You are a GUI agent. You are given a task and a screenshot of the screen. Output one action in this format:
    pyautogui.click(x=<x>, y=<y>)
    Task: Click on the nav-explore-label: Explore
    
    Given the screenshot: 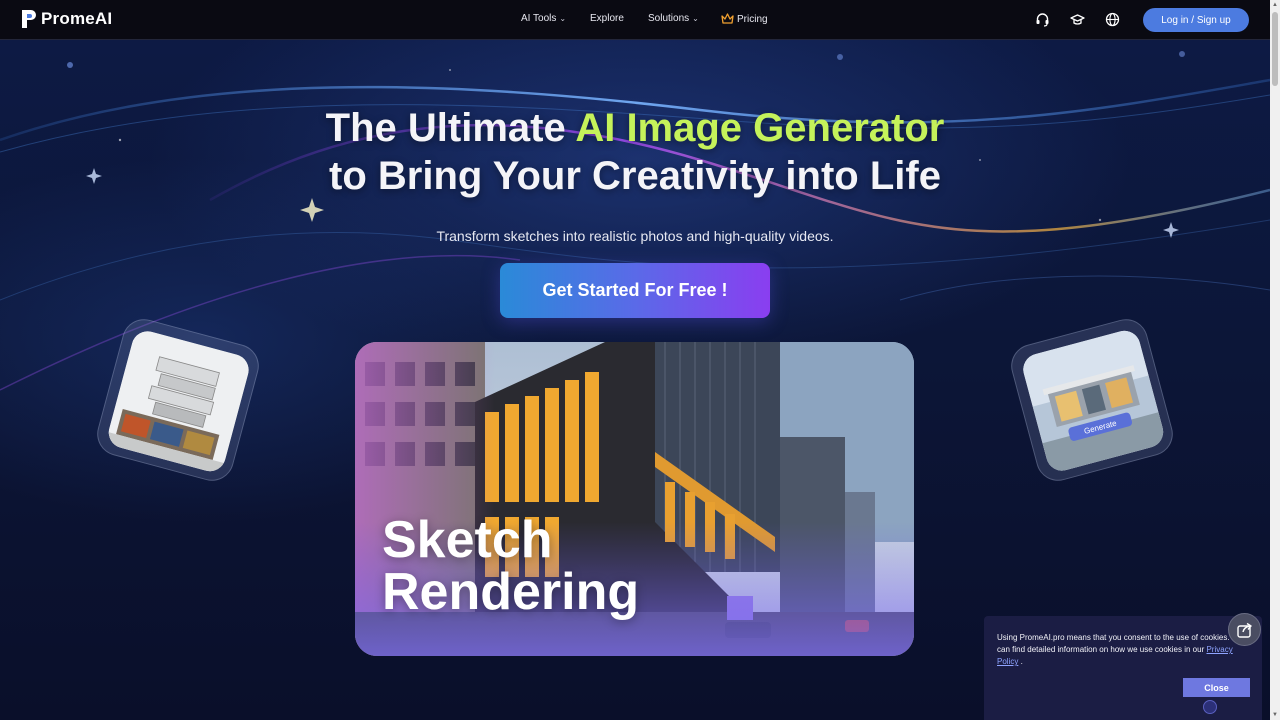 What is the action you would take?
    pyautogui.click(x=607, y=18)
    